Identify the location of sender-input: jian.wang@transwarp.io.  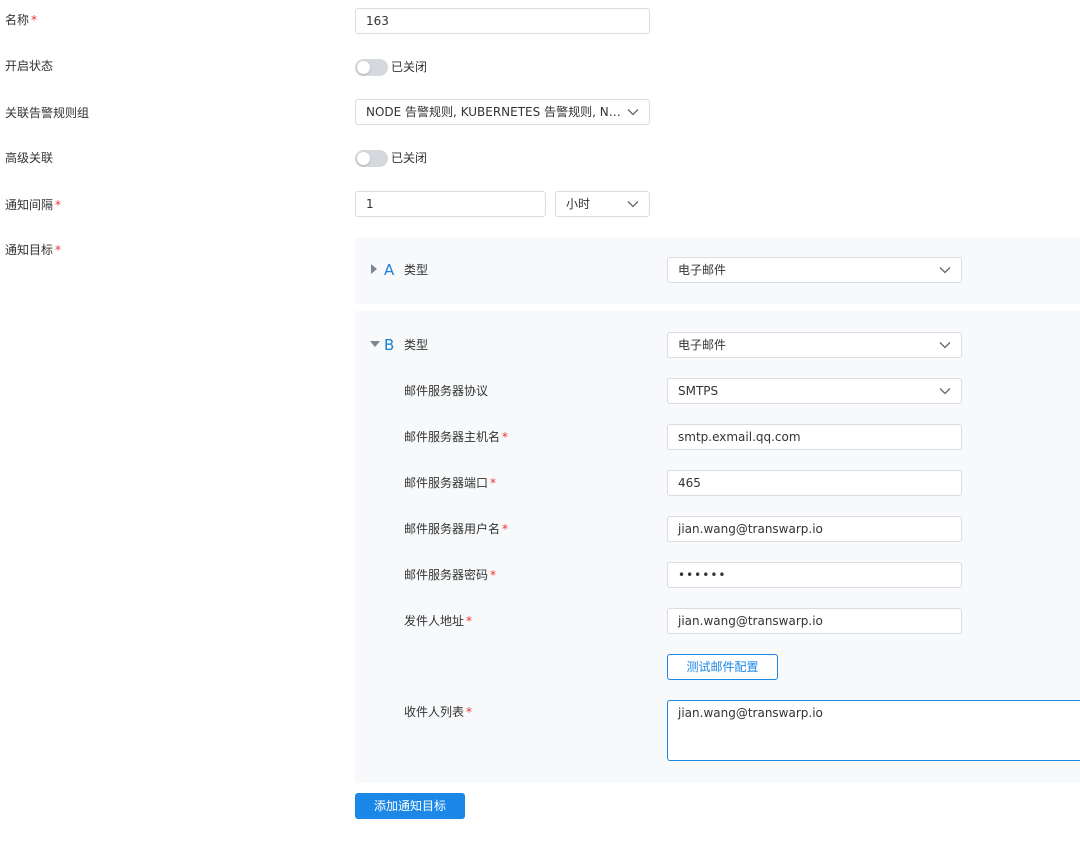
(814, 621).